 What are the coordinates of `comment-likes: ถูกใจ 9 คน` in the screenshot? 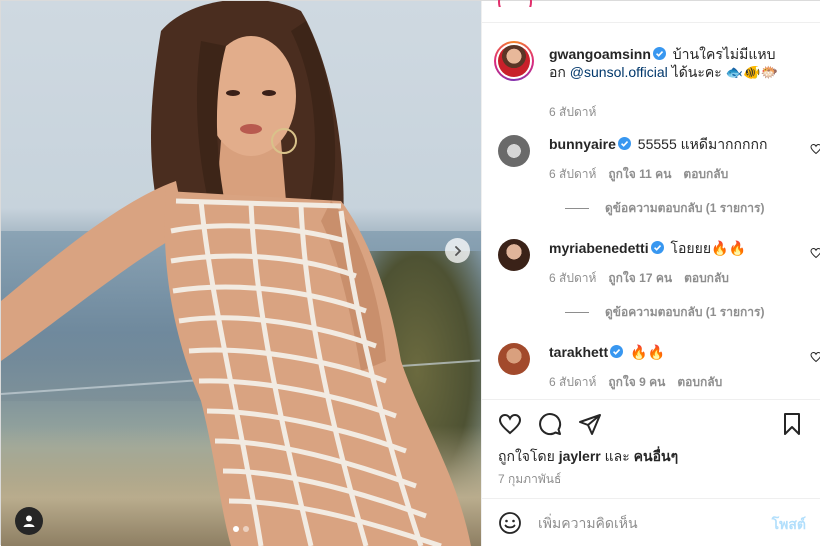 It's located at (636, 382).